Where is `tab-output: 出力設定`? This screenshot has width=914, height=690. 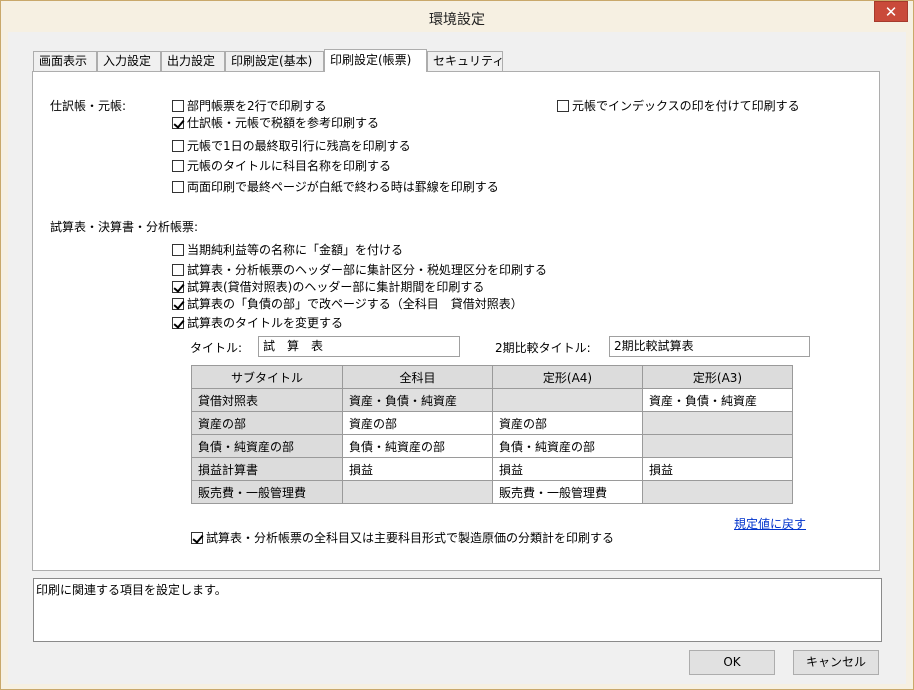
tab-output: 出力設定 is located at coordinates (193, 61).